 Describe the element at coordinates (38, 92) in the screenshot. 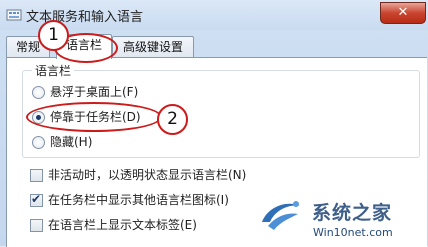

I see `radio-float-on-desktop` at that location.